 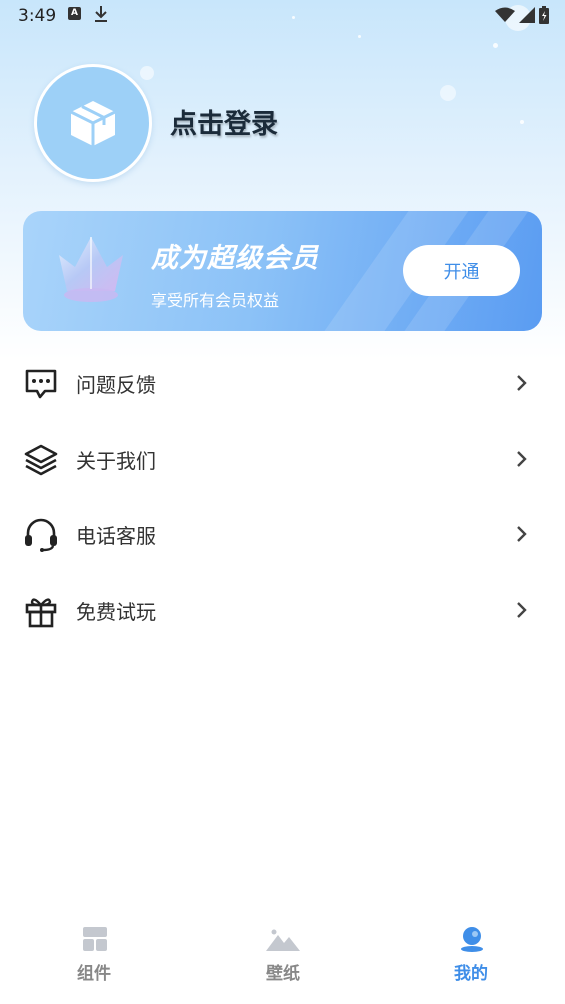 What do you see at coordinates (37, 16) in the screenshot?
I see `status-time: 3:49` at bounding box center [37, 16].